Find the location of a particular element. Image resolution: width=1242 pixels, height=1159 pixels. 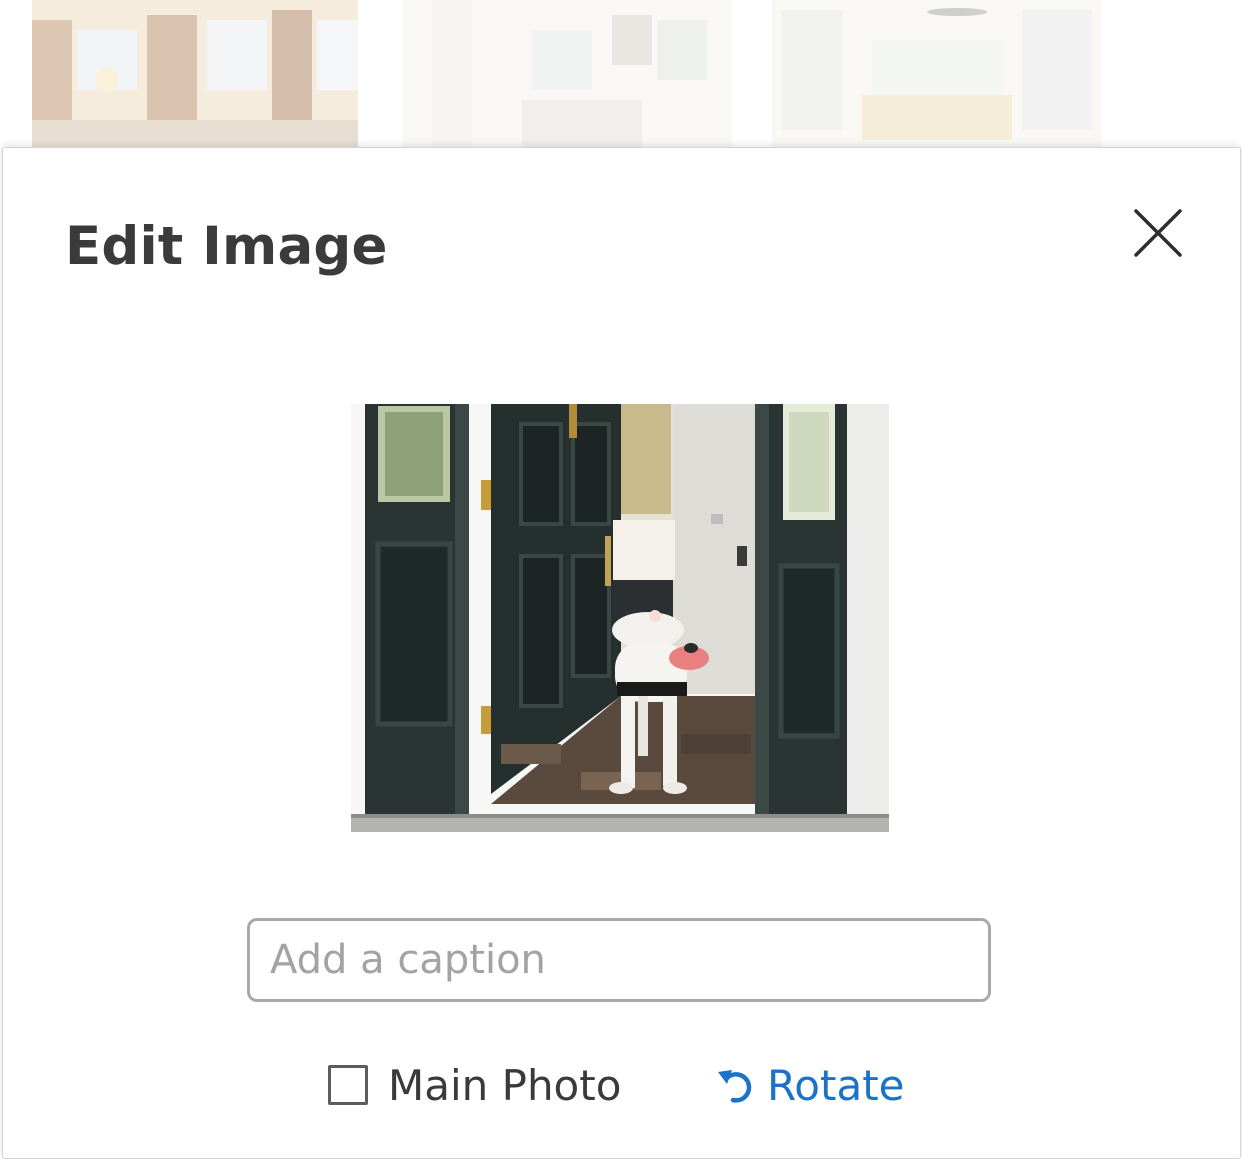

rotate-left-icon is located at coordinates (736, 1085).